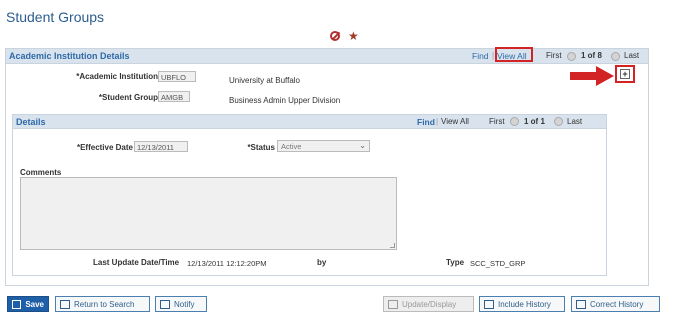 Image resolution: width=680 pixels, height=322 pixels. Describe the element at coordinates (353, 36) in the screenshot. I see `favorite-star-icon: ★` at that location.